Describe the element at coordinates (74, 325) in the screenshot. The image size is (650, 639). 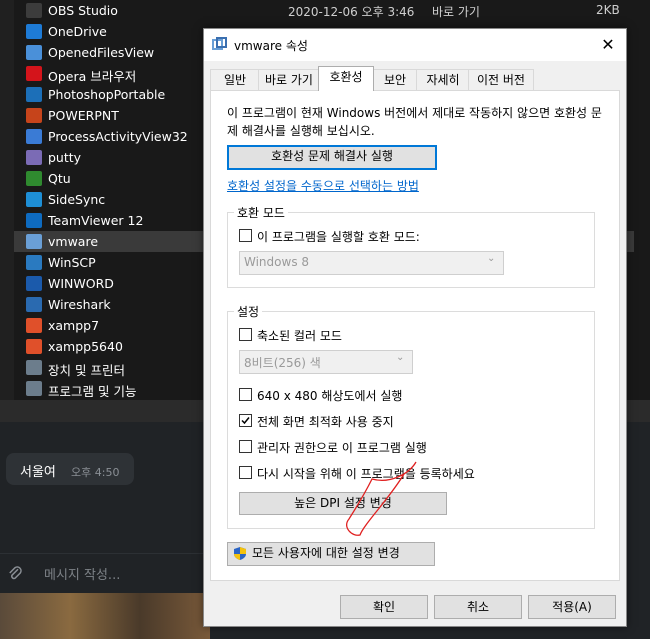
I see `file-name: xampp7` at that location.